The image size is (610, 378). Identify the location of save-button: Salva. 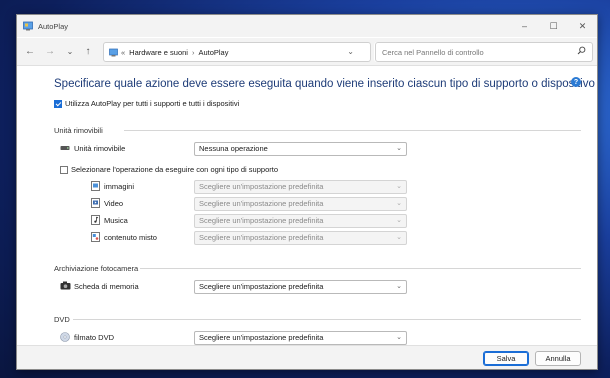
(506, 358).